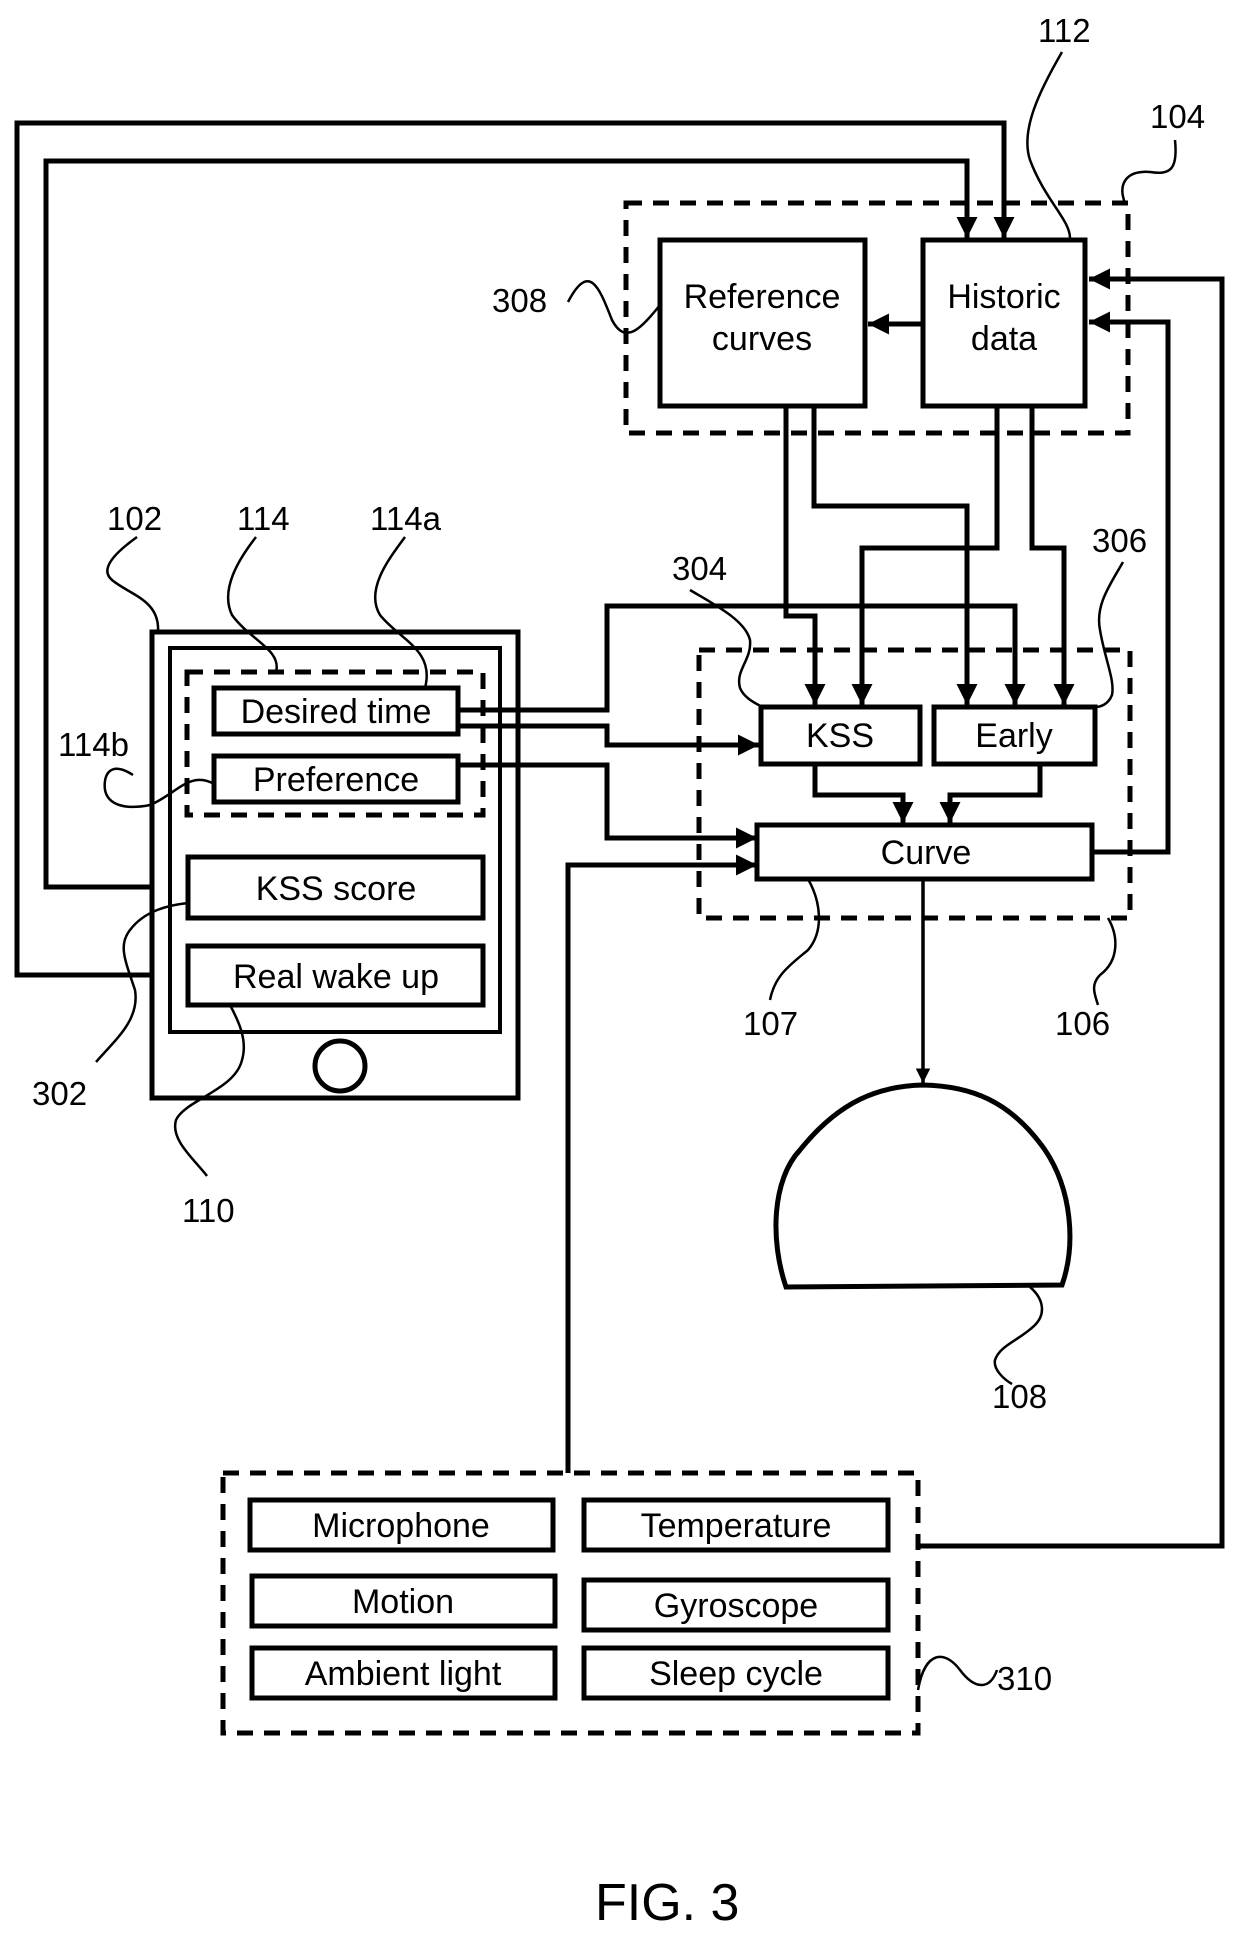 This screenshot has height=1936, width=1240. I want to click on ref-306: 306, so click(1119, 540).